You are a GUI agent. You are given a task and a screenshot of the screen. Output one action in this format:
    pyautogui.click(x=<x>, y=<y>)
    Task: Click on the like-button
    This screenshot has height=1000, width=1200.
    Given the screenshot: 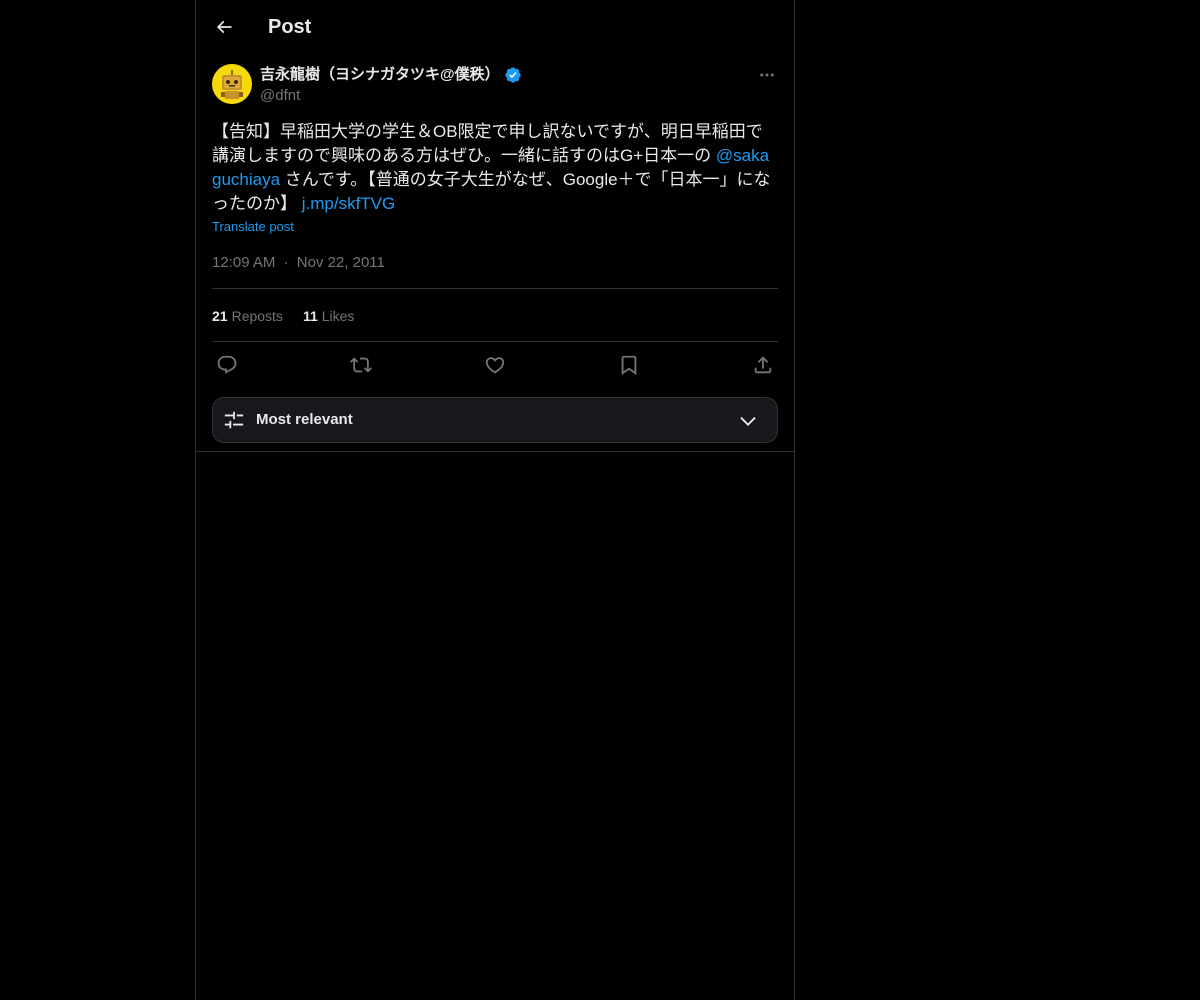 What is the action you would take?
    pyautogui.click(x=495, y=365)
    